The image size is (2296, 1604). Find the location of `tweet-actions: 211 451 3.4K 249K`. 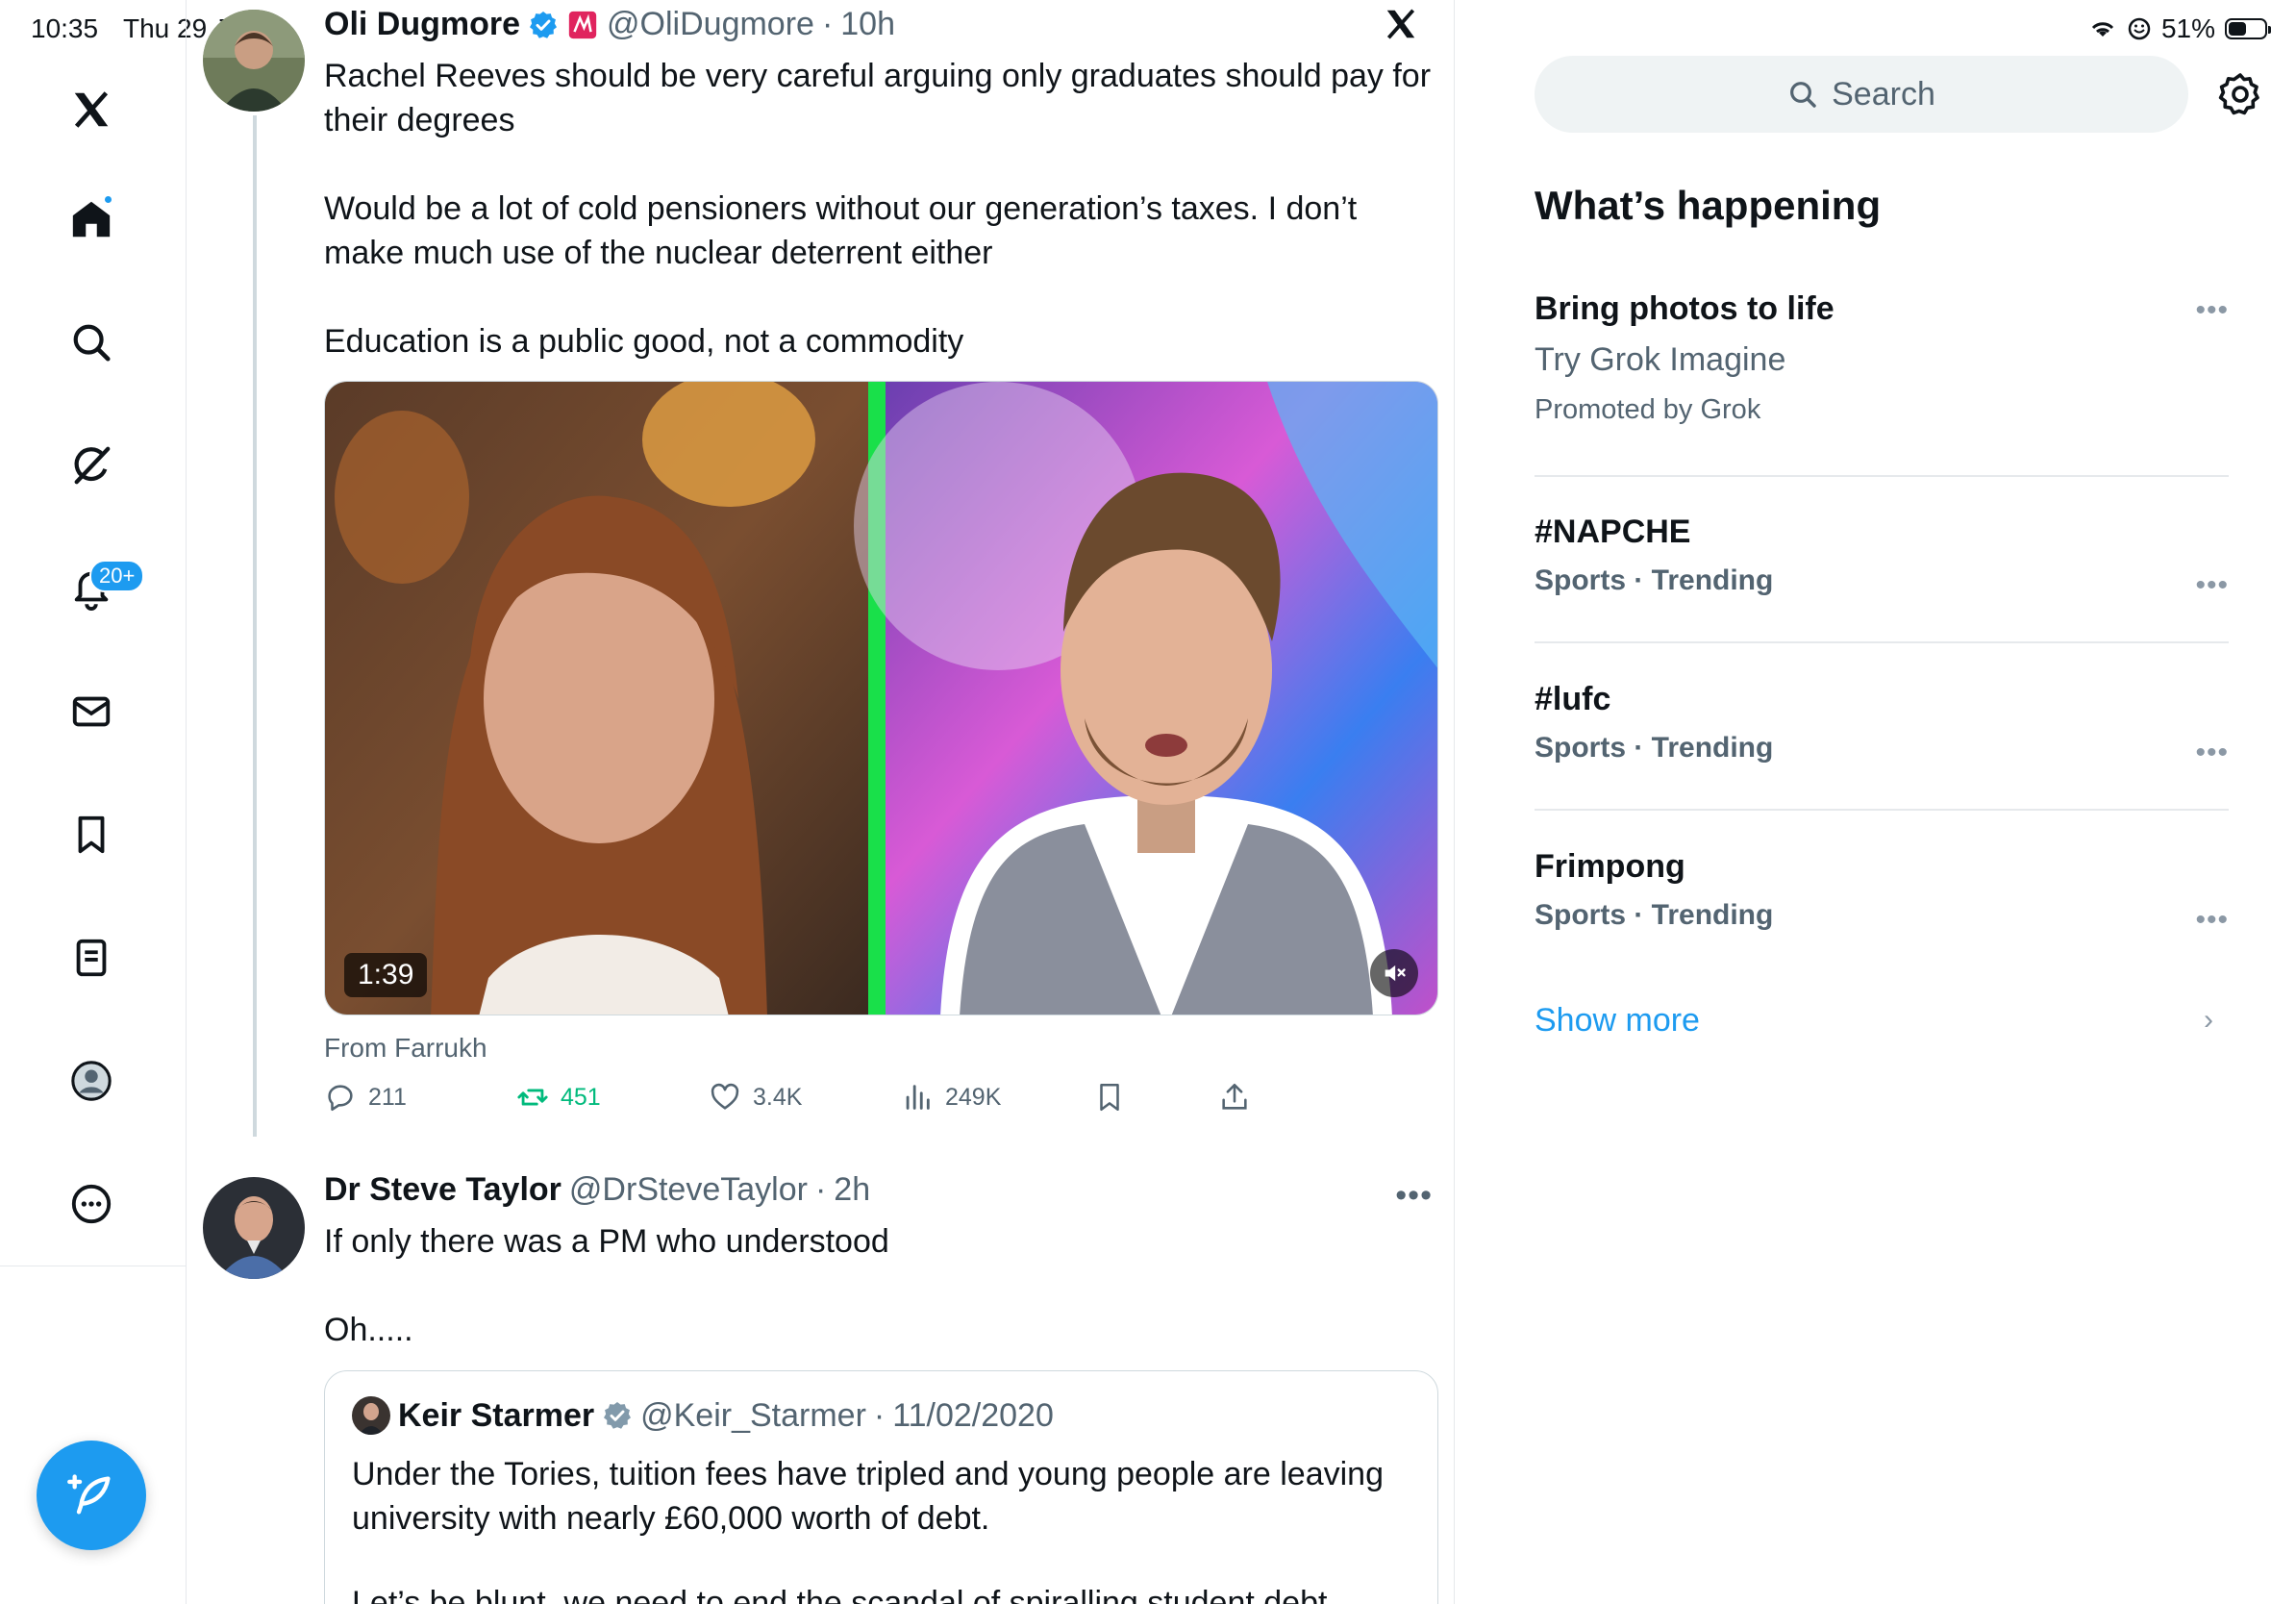

tweet-actions: 211 451 3.4K 249K is located at coordinates (804, 1102).